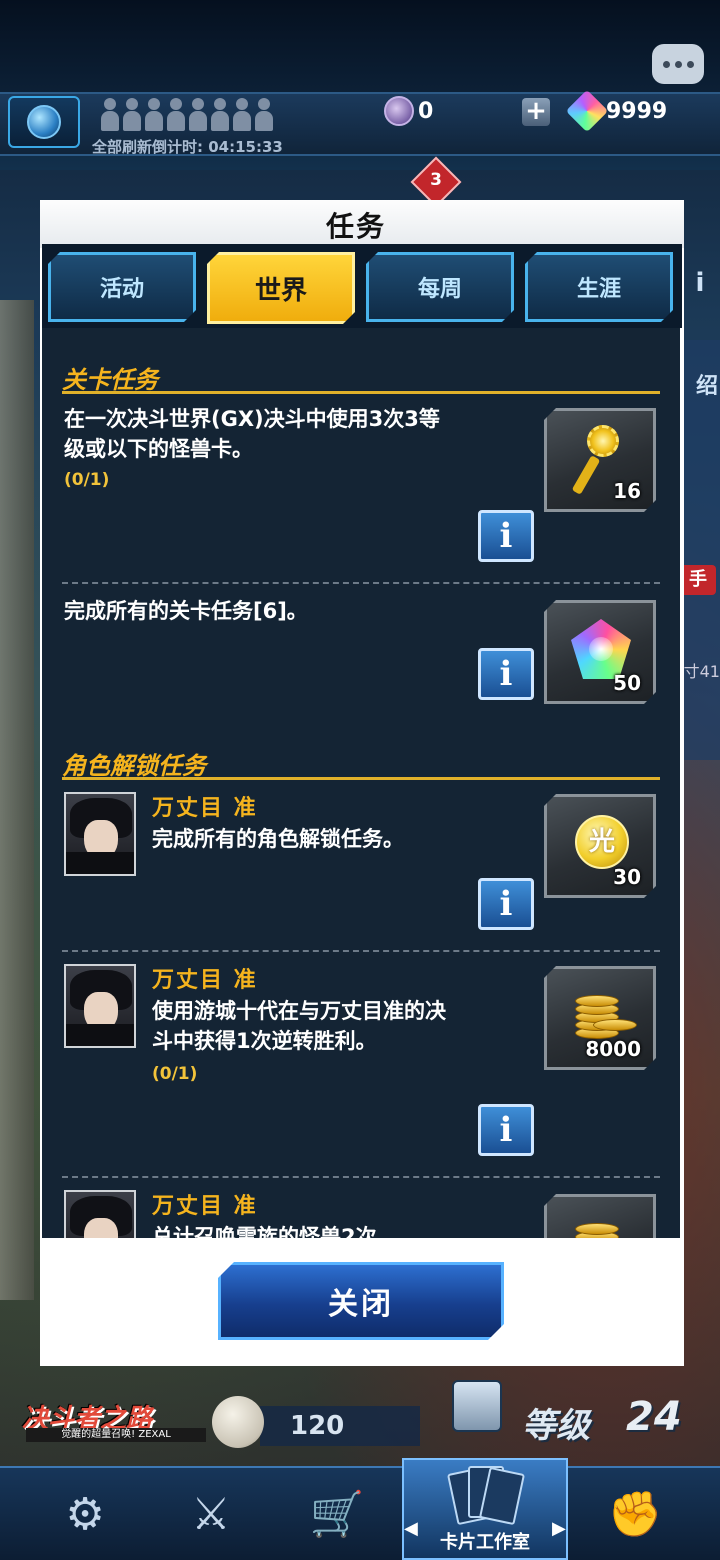 The height and width of the screenshot is (1560, 720). What do you see at coordinates (602, 842) in the screenshot?
I see `light-orb-icon: 光` at bounding box center [602, 842].